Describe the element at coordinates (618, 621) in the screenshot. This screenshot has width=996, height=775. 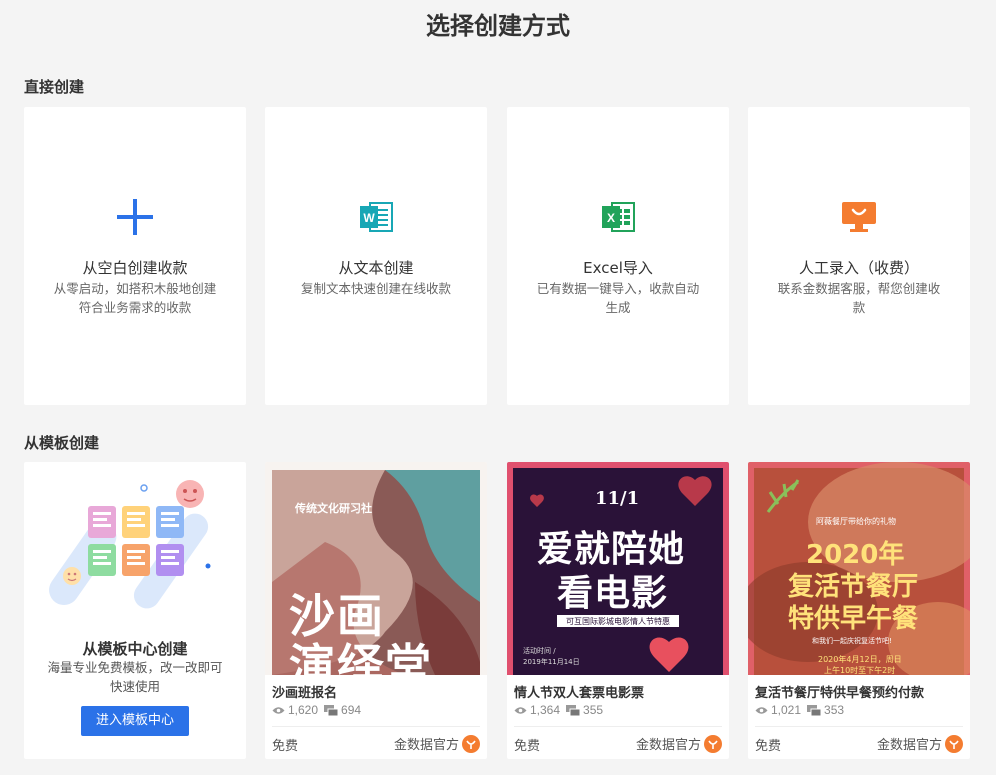
I see `poster-banner: 可互国际影城电影情人节特惠` at that location.